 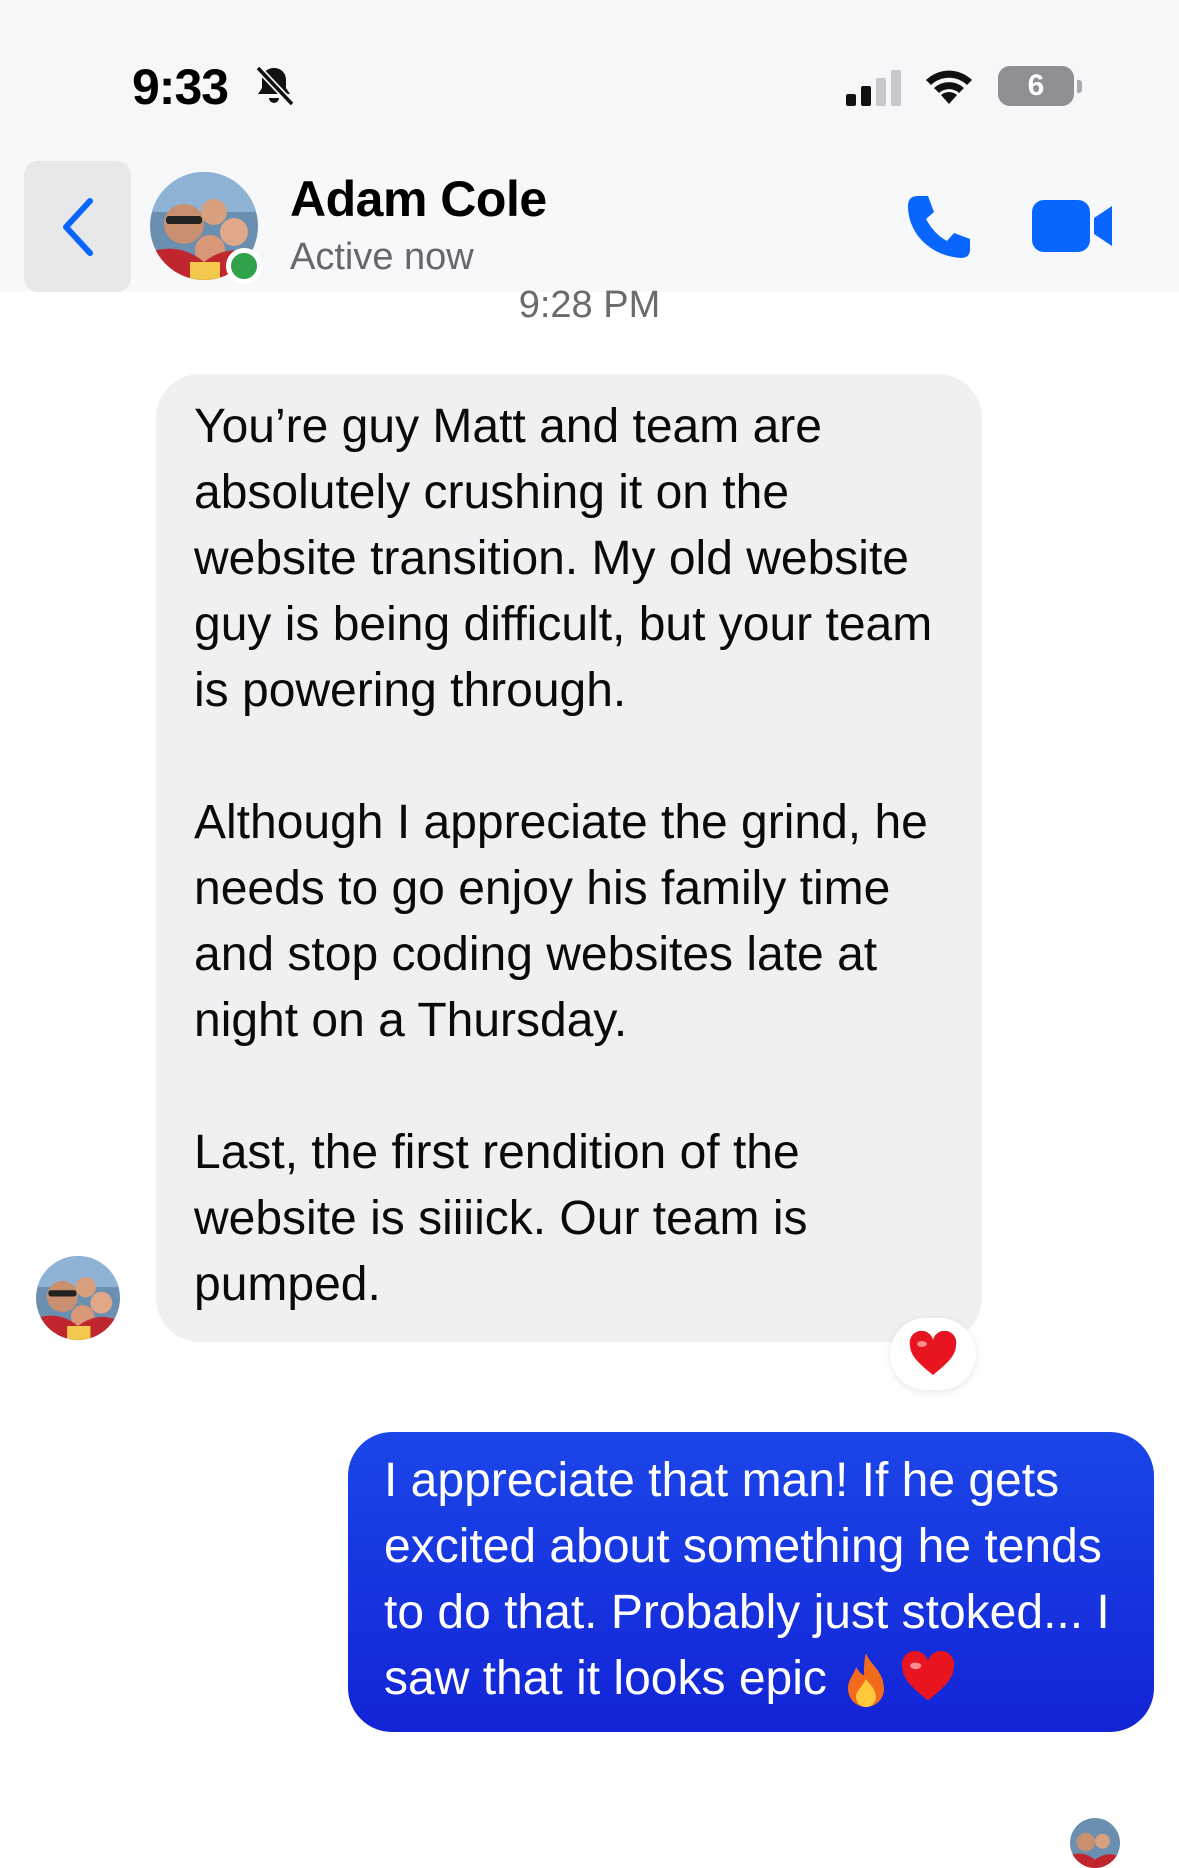 What do you see at coordinates (873, 88) in the screenshot?
I see `cellular-signal-icon` at bounding box center [873, 88].